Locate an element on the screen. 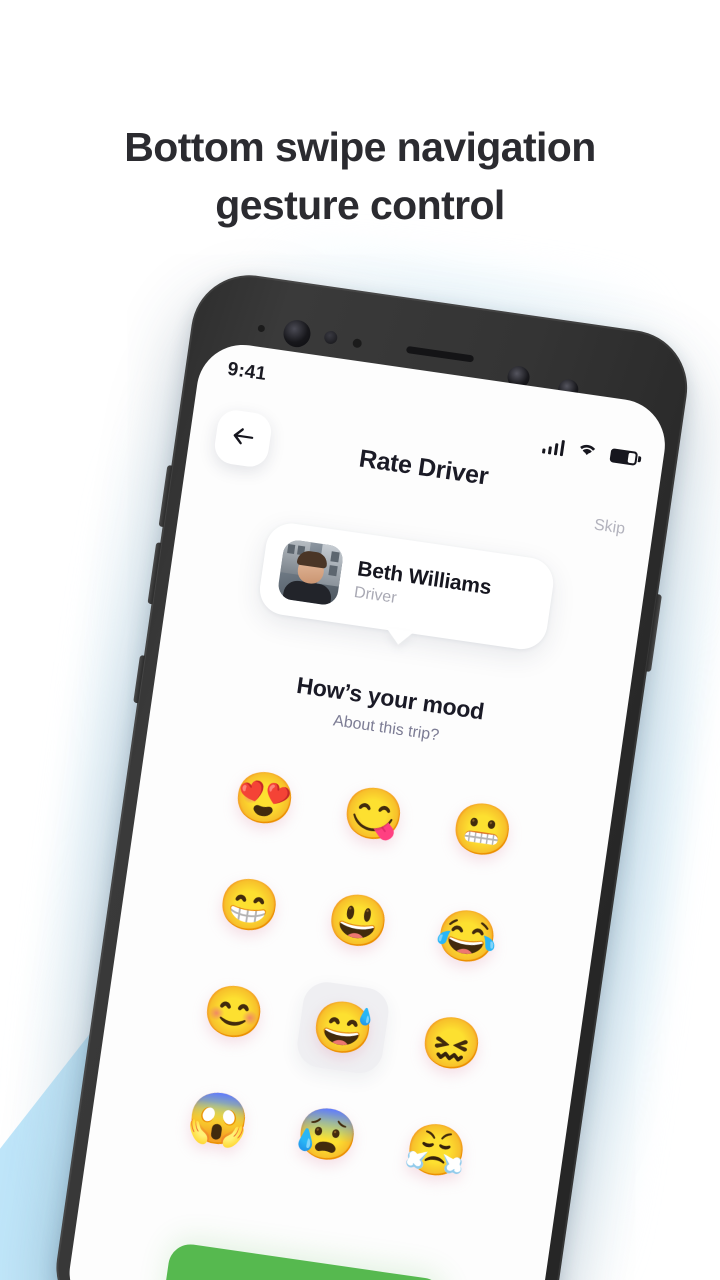 Image resolution: width=720 pixels, height=1280 pixels. sweat-grin-emoji: 😅 is located at coordinates (343, 1027).